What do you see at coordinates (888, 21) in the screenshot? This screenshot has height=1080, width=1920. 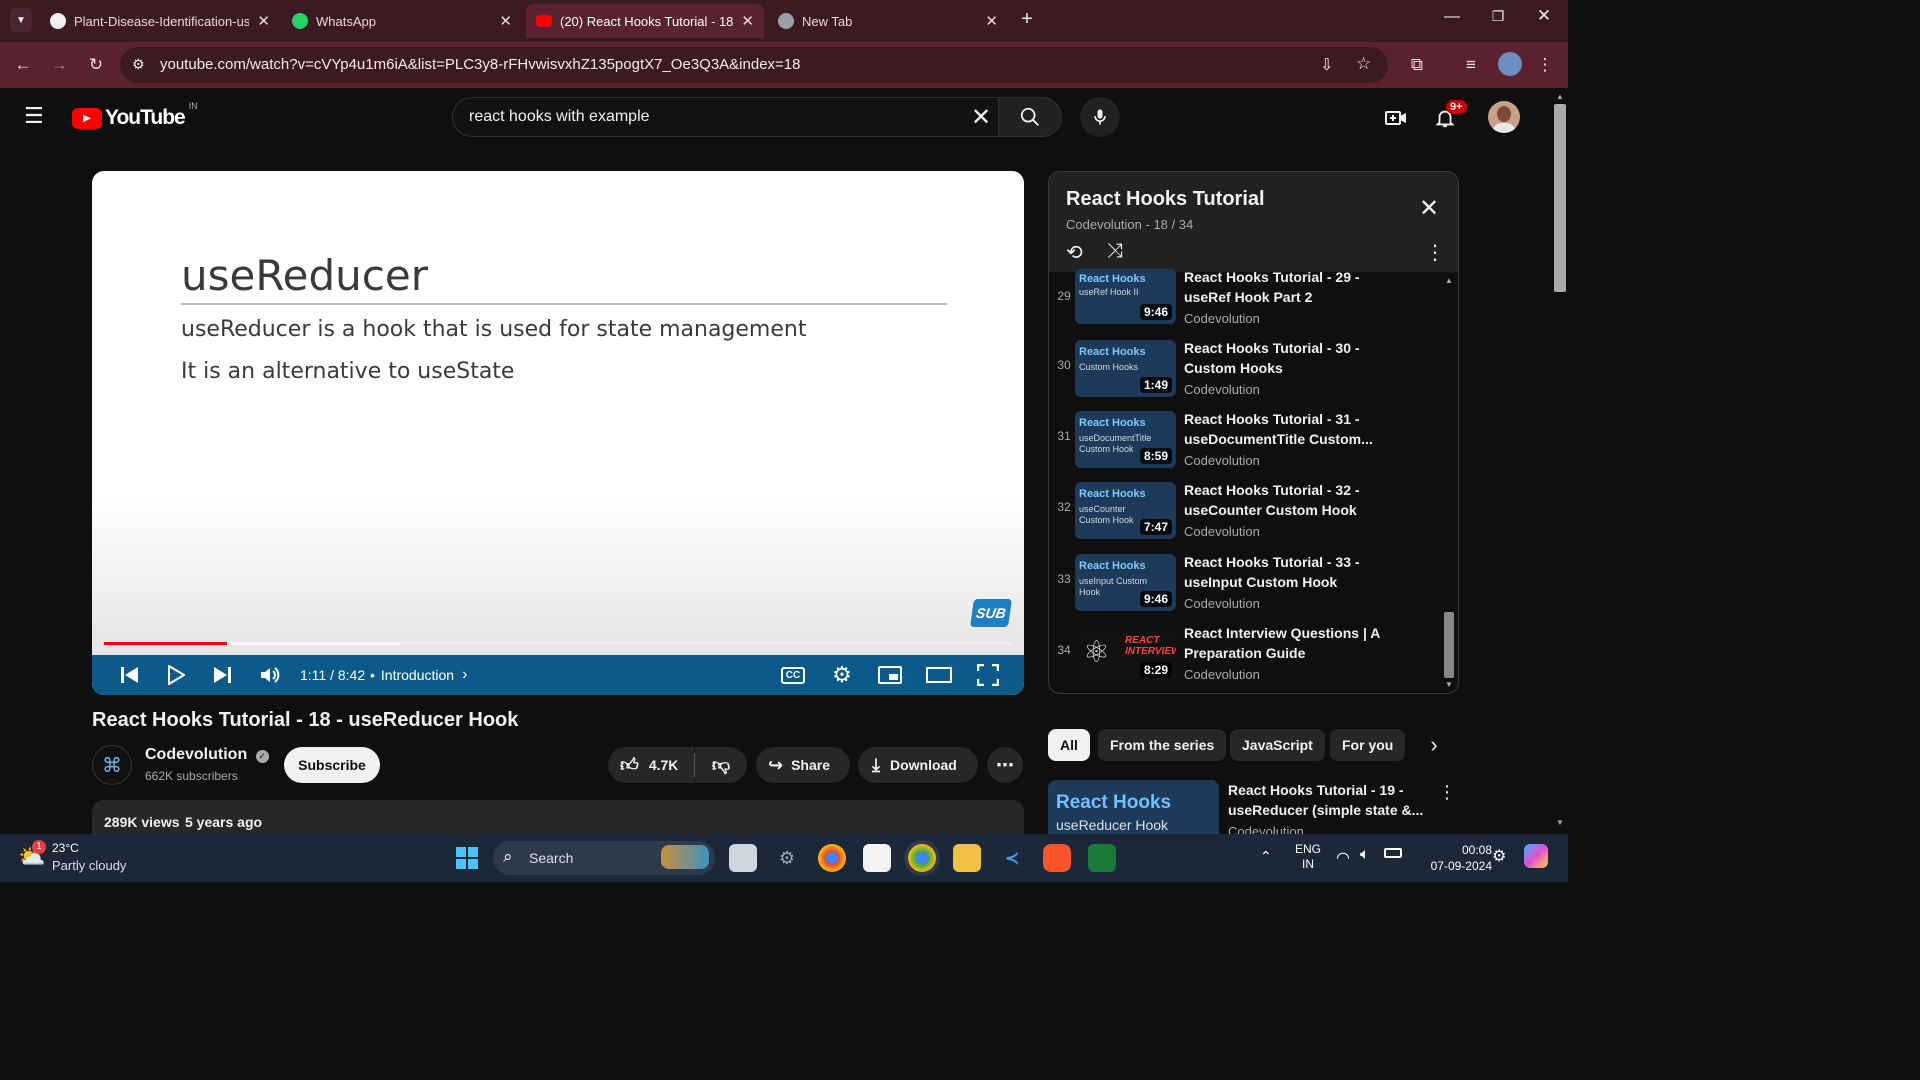 I see `tab-new-tab: New Tab ✕` at bounding box center [888, 21].